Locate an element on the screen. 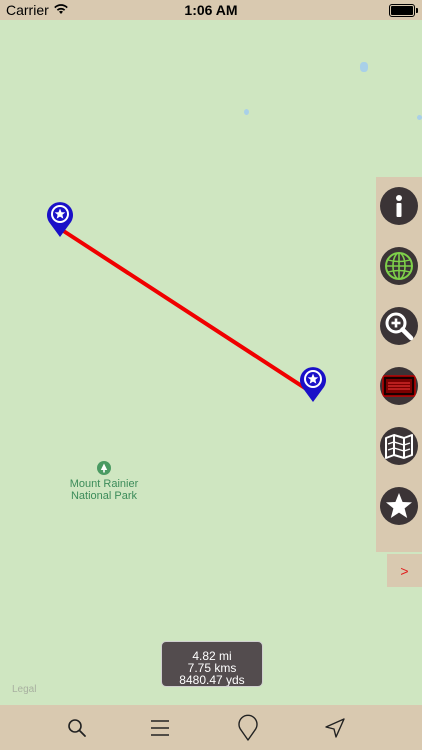 The width and height of the screenshot is (422, 750). globe-button is located at coordinates (399, 266).